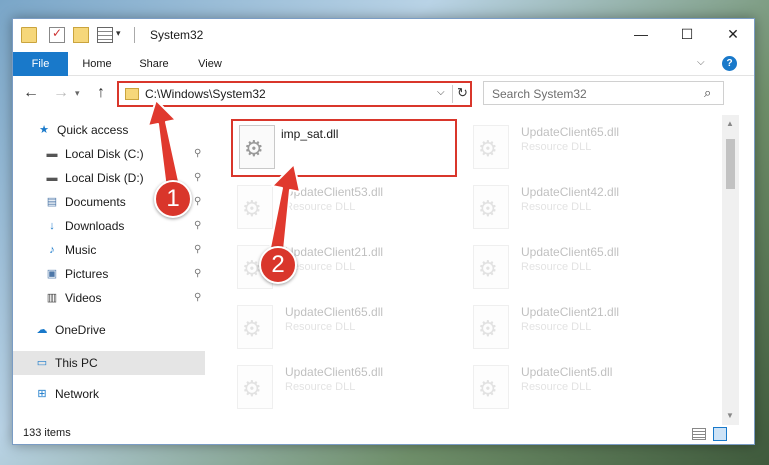 This screenshot has width=769, height=465. Describe the element at coordinates (278, 265) in the screenshot. I see `step-2-badge: 2` at that location.